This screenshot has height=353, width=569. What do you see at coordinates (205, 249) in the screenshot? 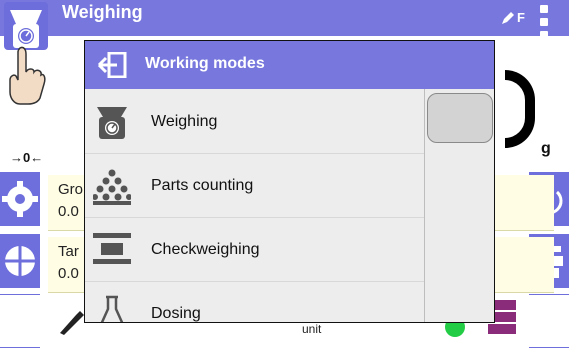
I see `mode-label-checkweighing: Checkweighing` at bounding box center [205, 249].